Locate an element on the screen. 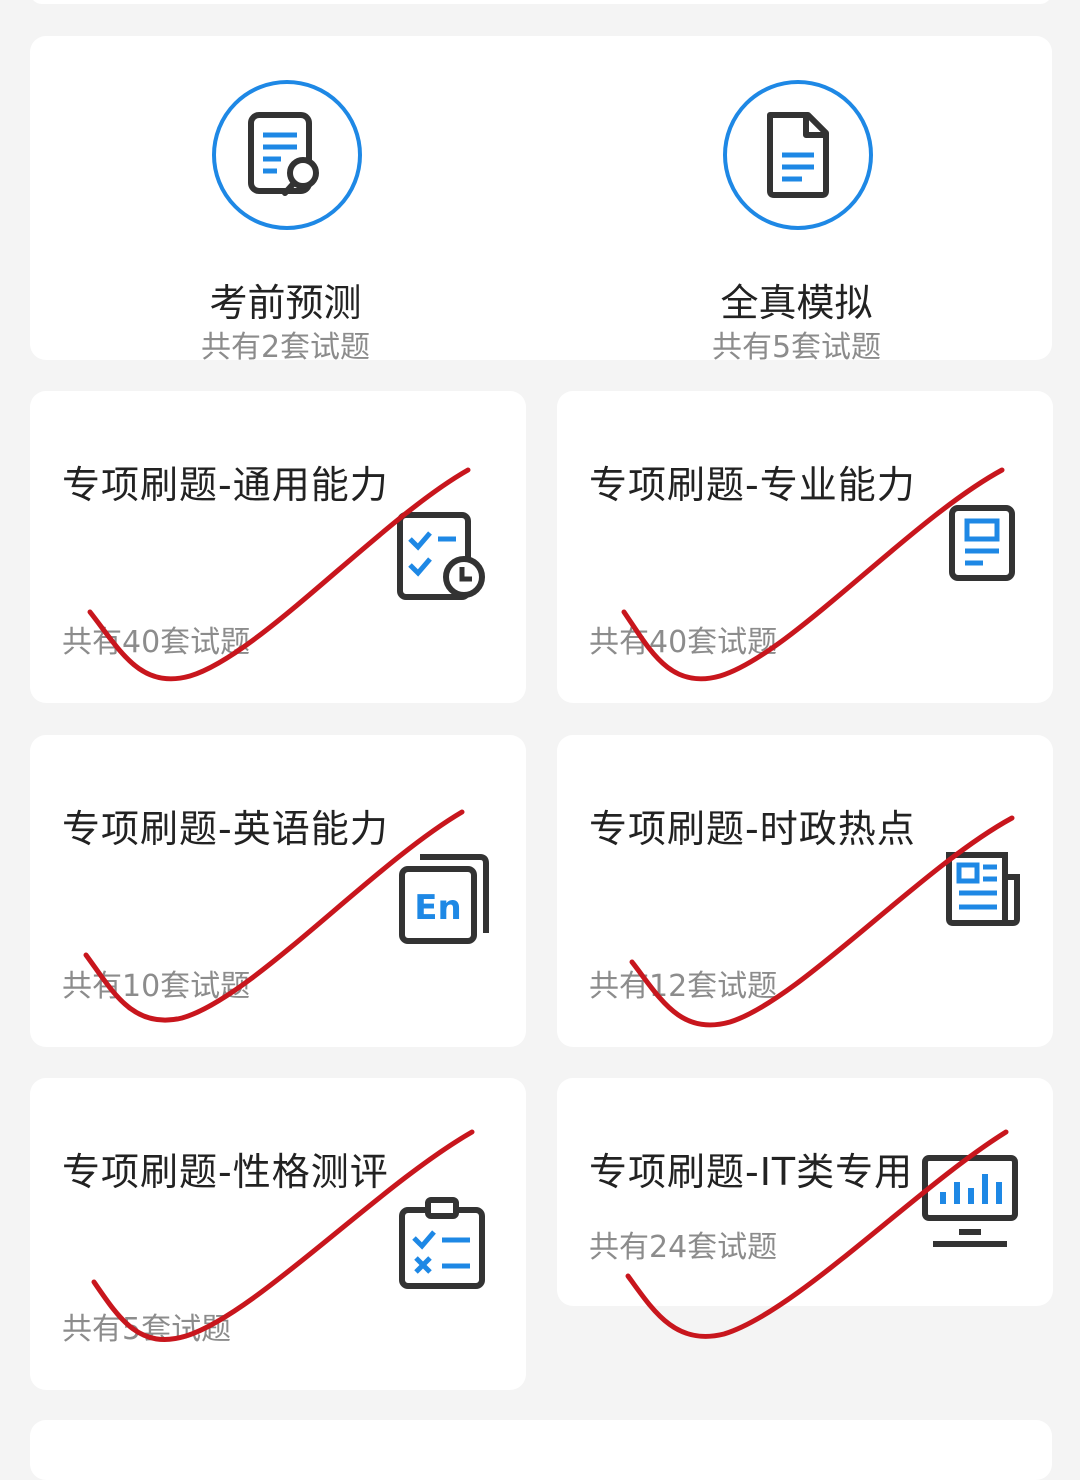 This screenshot has height=1480, width=1080. featured-count: 共有5套试题 is located at coordinates (796, 347).